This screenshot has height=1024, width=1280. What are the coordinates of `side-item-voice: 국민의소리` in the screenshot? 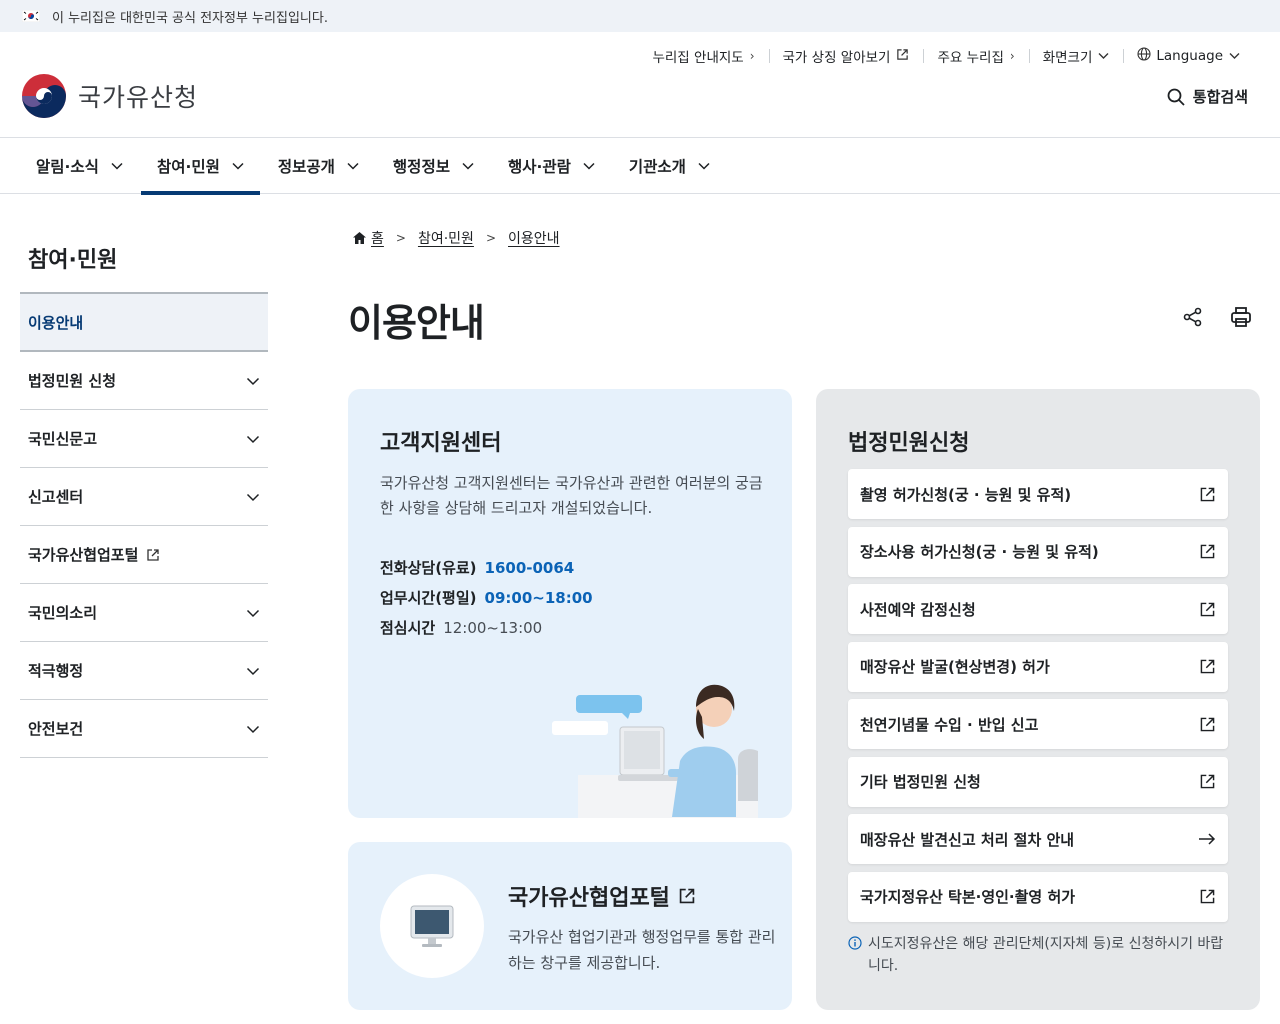 It's located at (144, 613).